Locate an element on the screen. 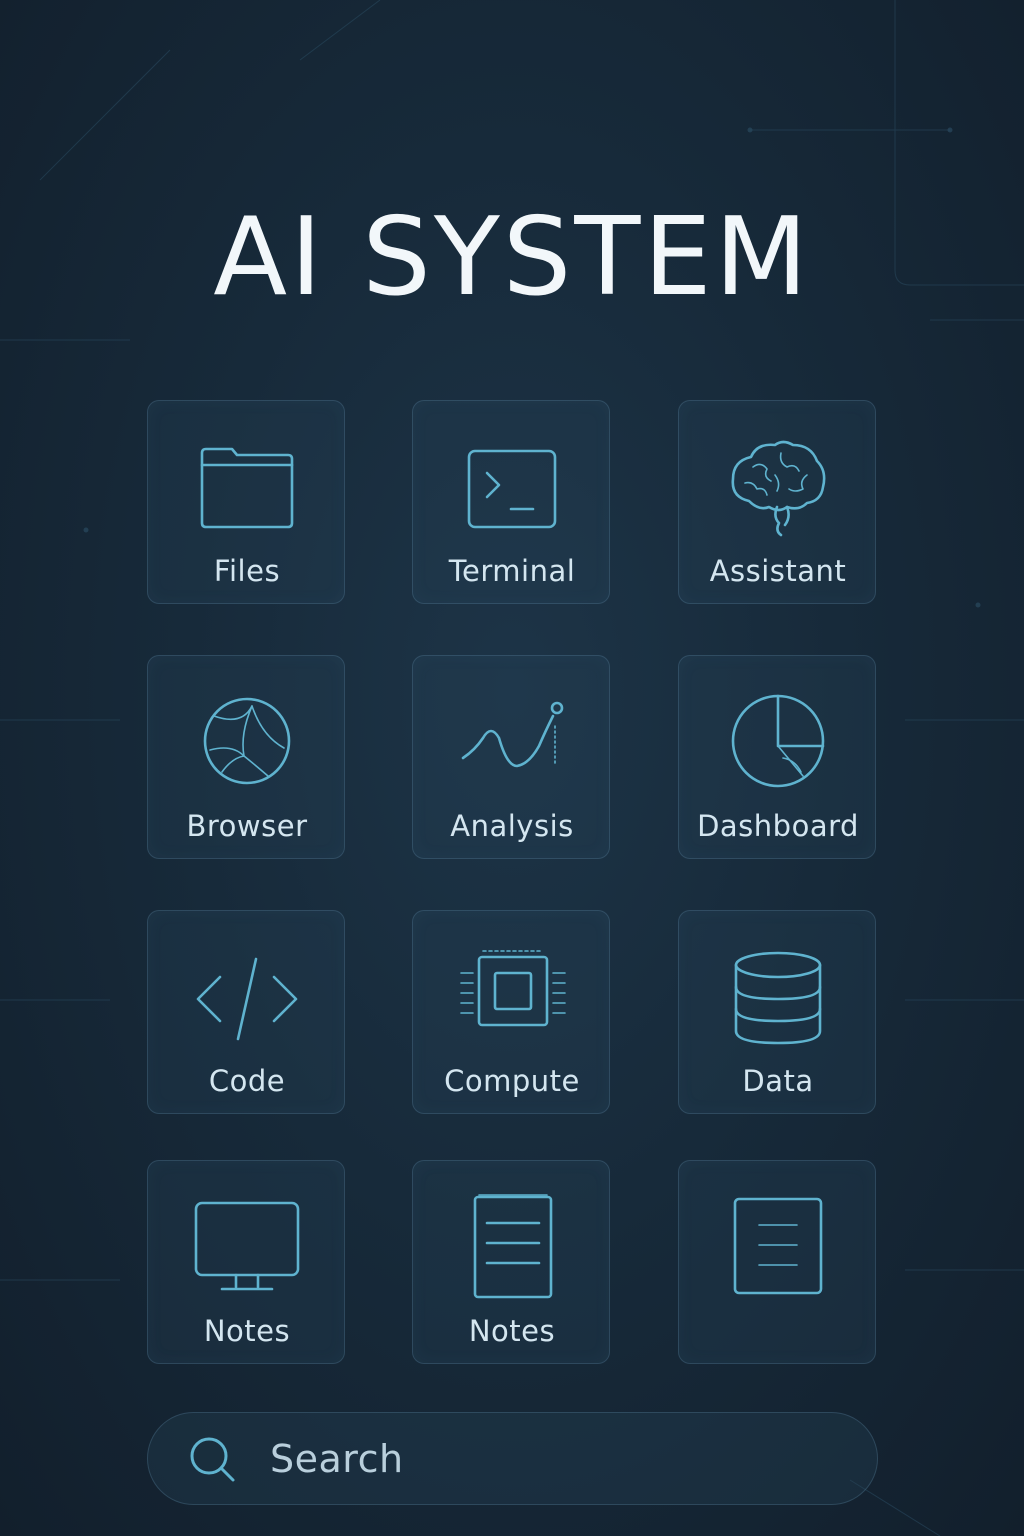 Image resolution: width=1024 pixels, height=1536 pixels. document-icon is located at coordinates (778, 1252).